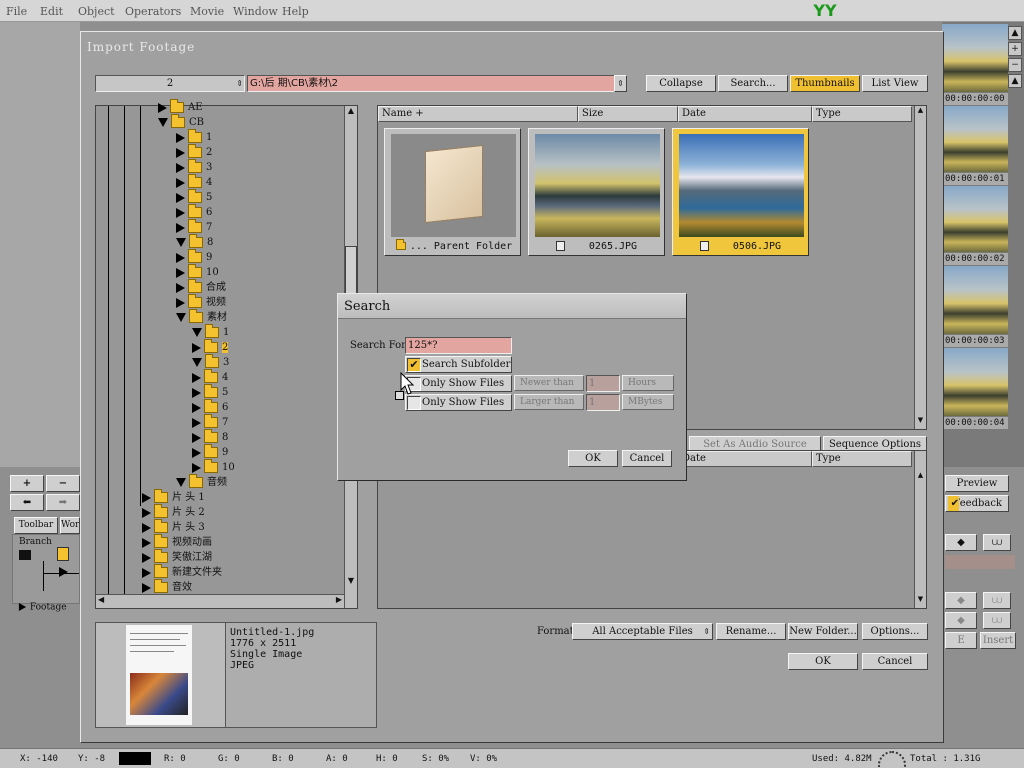 The image size is (1024, 768). What do you see at coordinates (210, 422) in the screenshot?
I see `tree-row: 7` at bounding box center [210, 422].